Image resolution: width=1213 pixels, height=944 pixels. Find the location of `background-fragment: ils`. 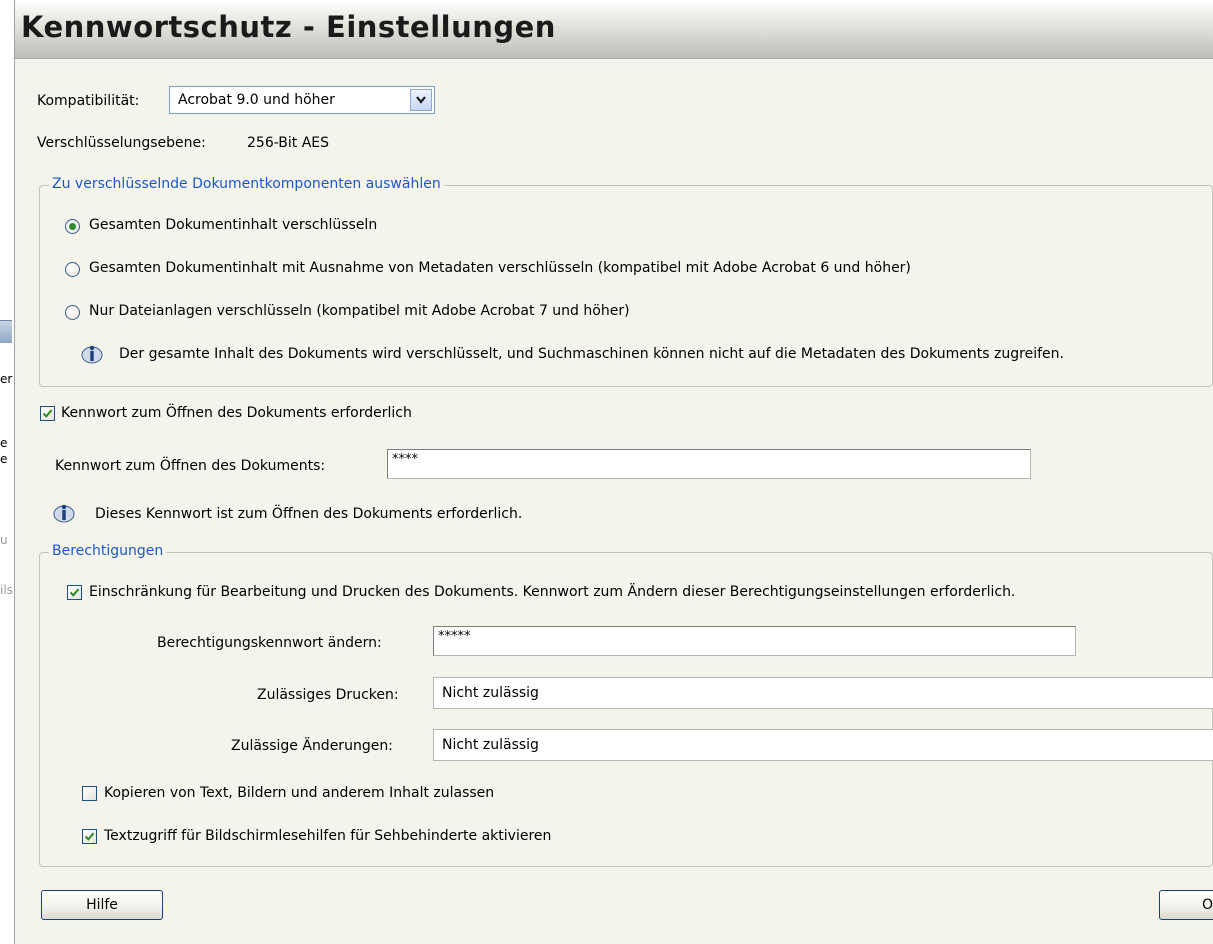

background-fragment: ils is located at coordinates (6, 590).